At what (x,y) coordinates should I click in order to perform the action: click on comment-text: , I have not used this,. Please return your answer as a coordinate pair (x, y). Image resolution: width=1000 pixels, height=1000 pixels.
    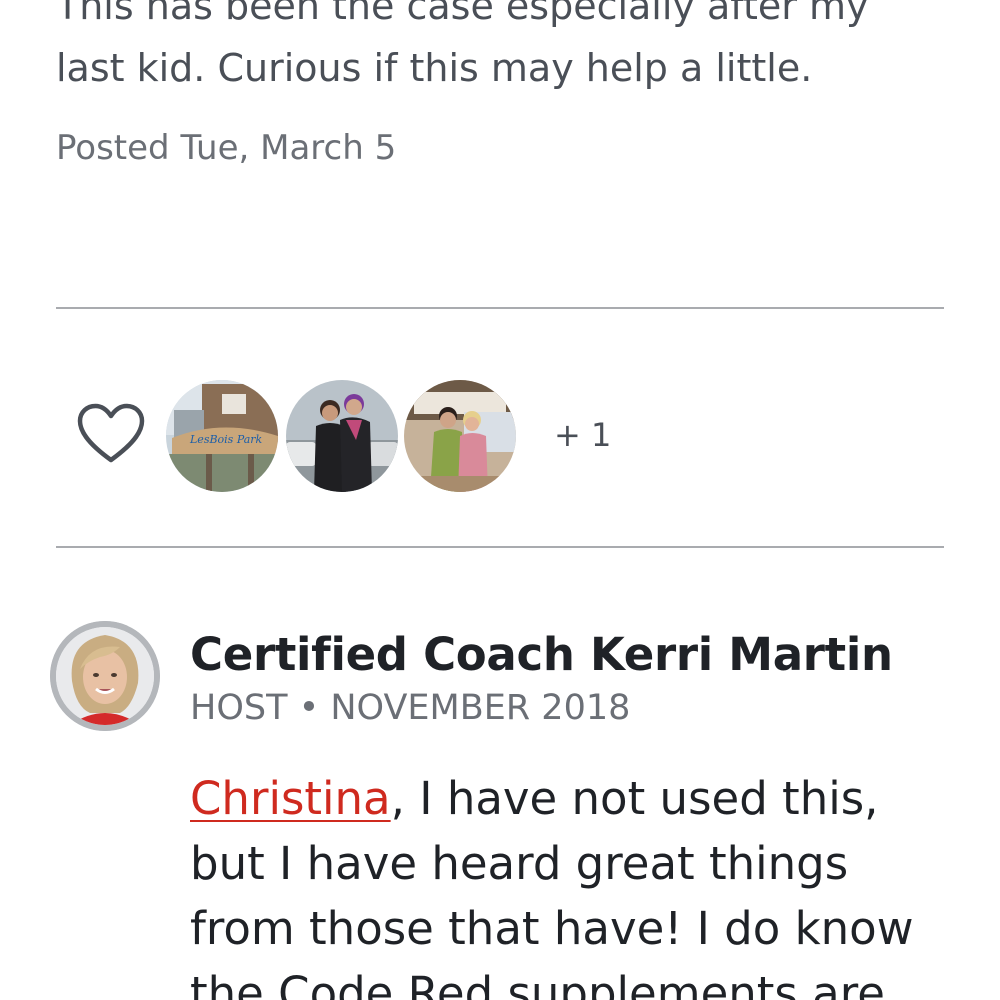
    Looking at the image, I should click on (634, 798).